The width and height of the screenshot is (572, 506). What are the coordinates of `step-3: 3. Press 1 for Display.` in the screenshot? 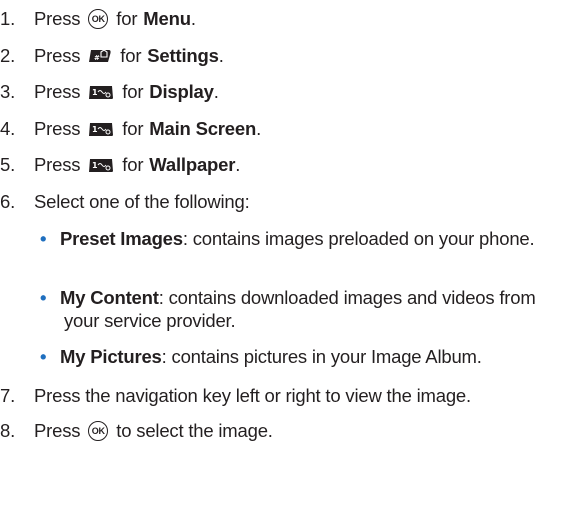 It's located at (109, 92).